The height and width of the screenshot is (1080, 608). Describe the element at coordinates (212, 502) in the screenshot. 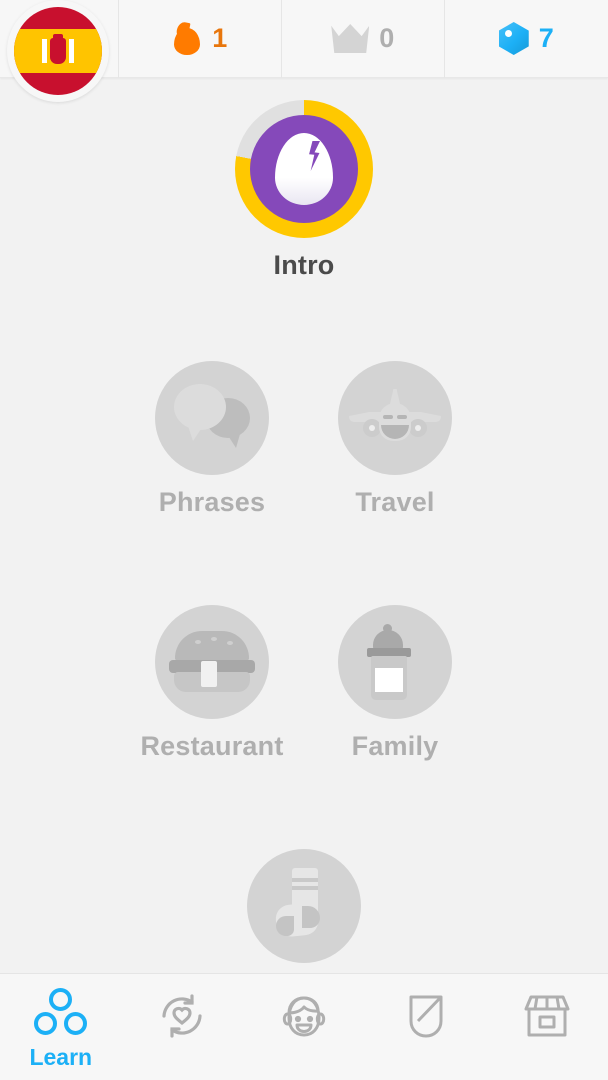

I see `skill-label-phrases: Phrases` at that location.